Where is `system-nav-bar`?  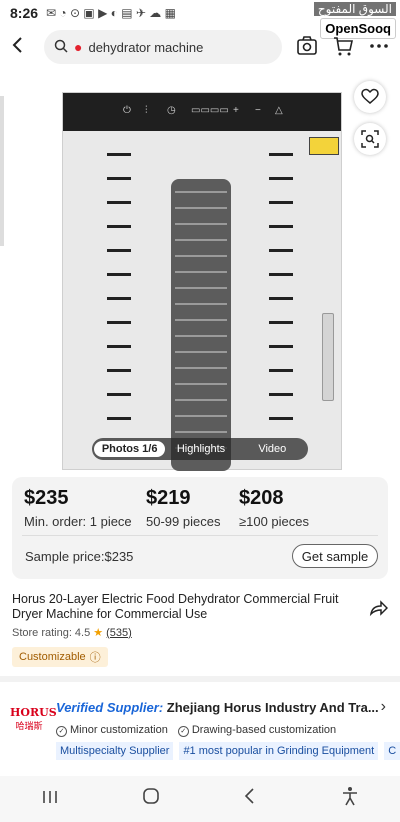
system-nav-bar is located at coordinates (200, 799).